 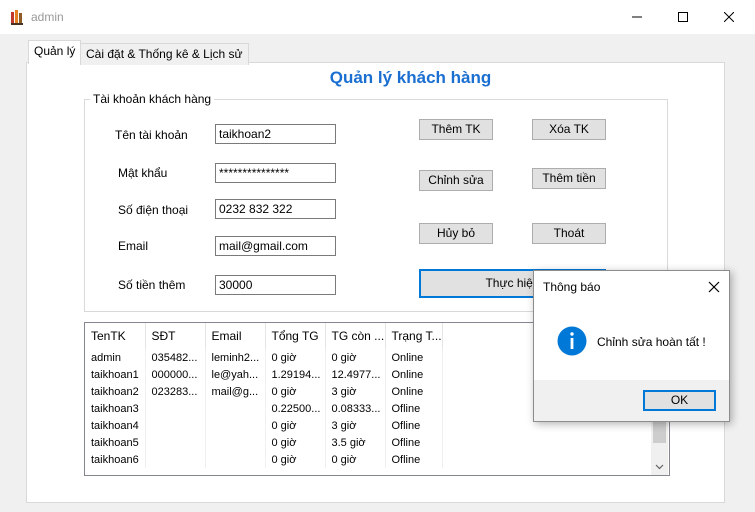 What do you see at coordinates (115, 357) in the screenshot?
I see `table-cell: admin` at bounding box center [115, 357].